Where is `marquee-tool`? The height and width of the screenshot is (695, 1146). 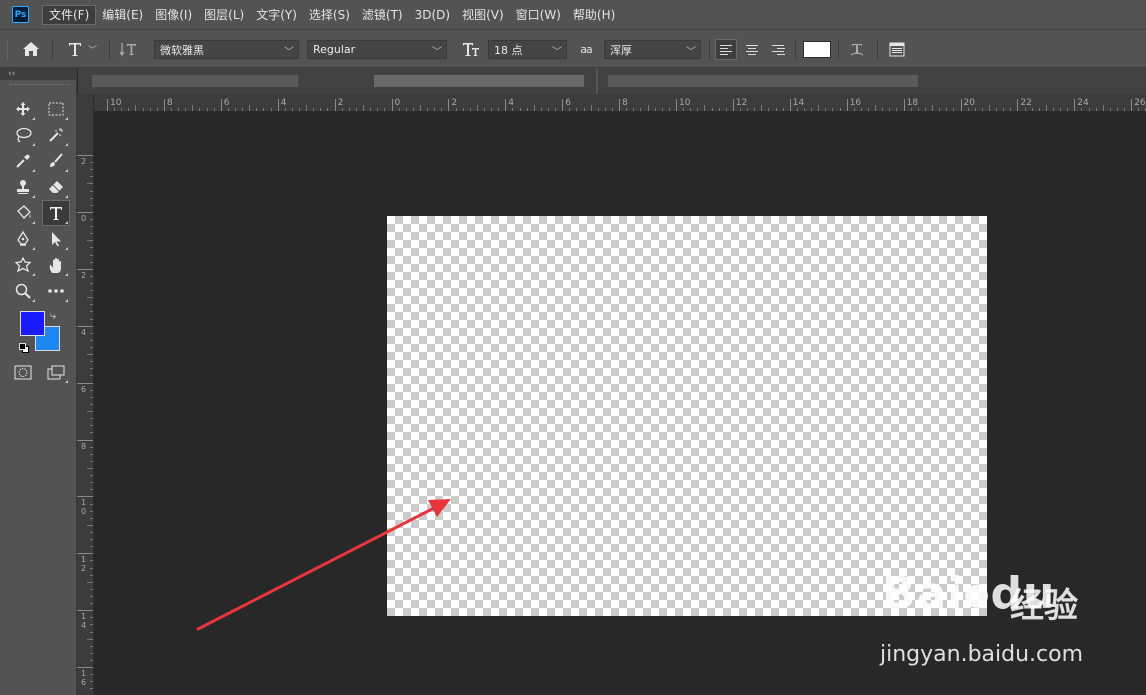
marquee-tool is located at coordinates (56, 109).